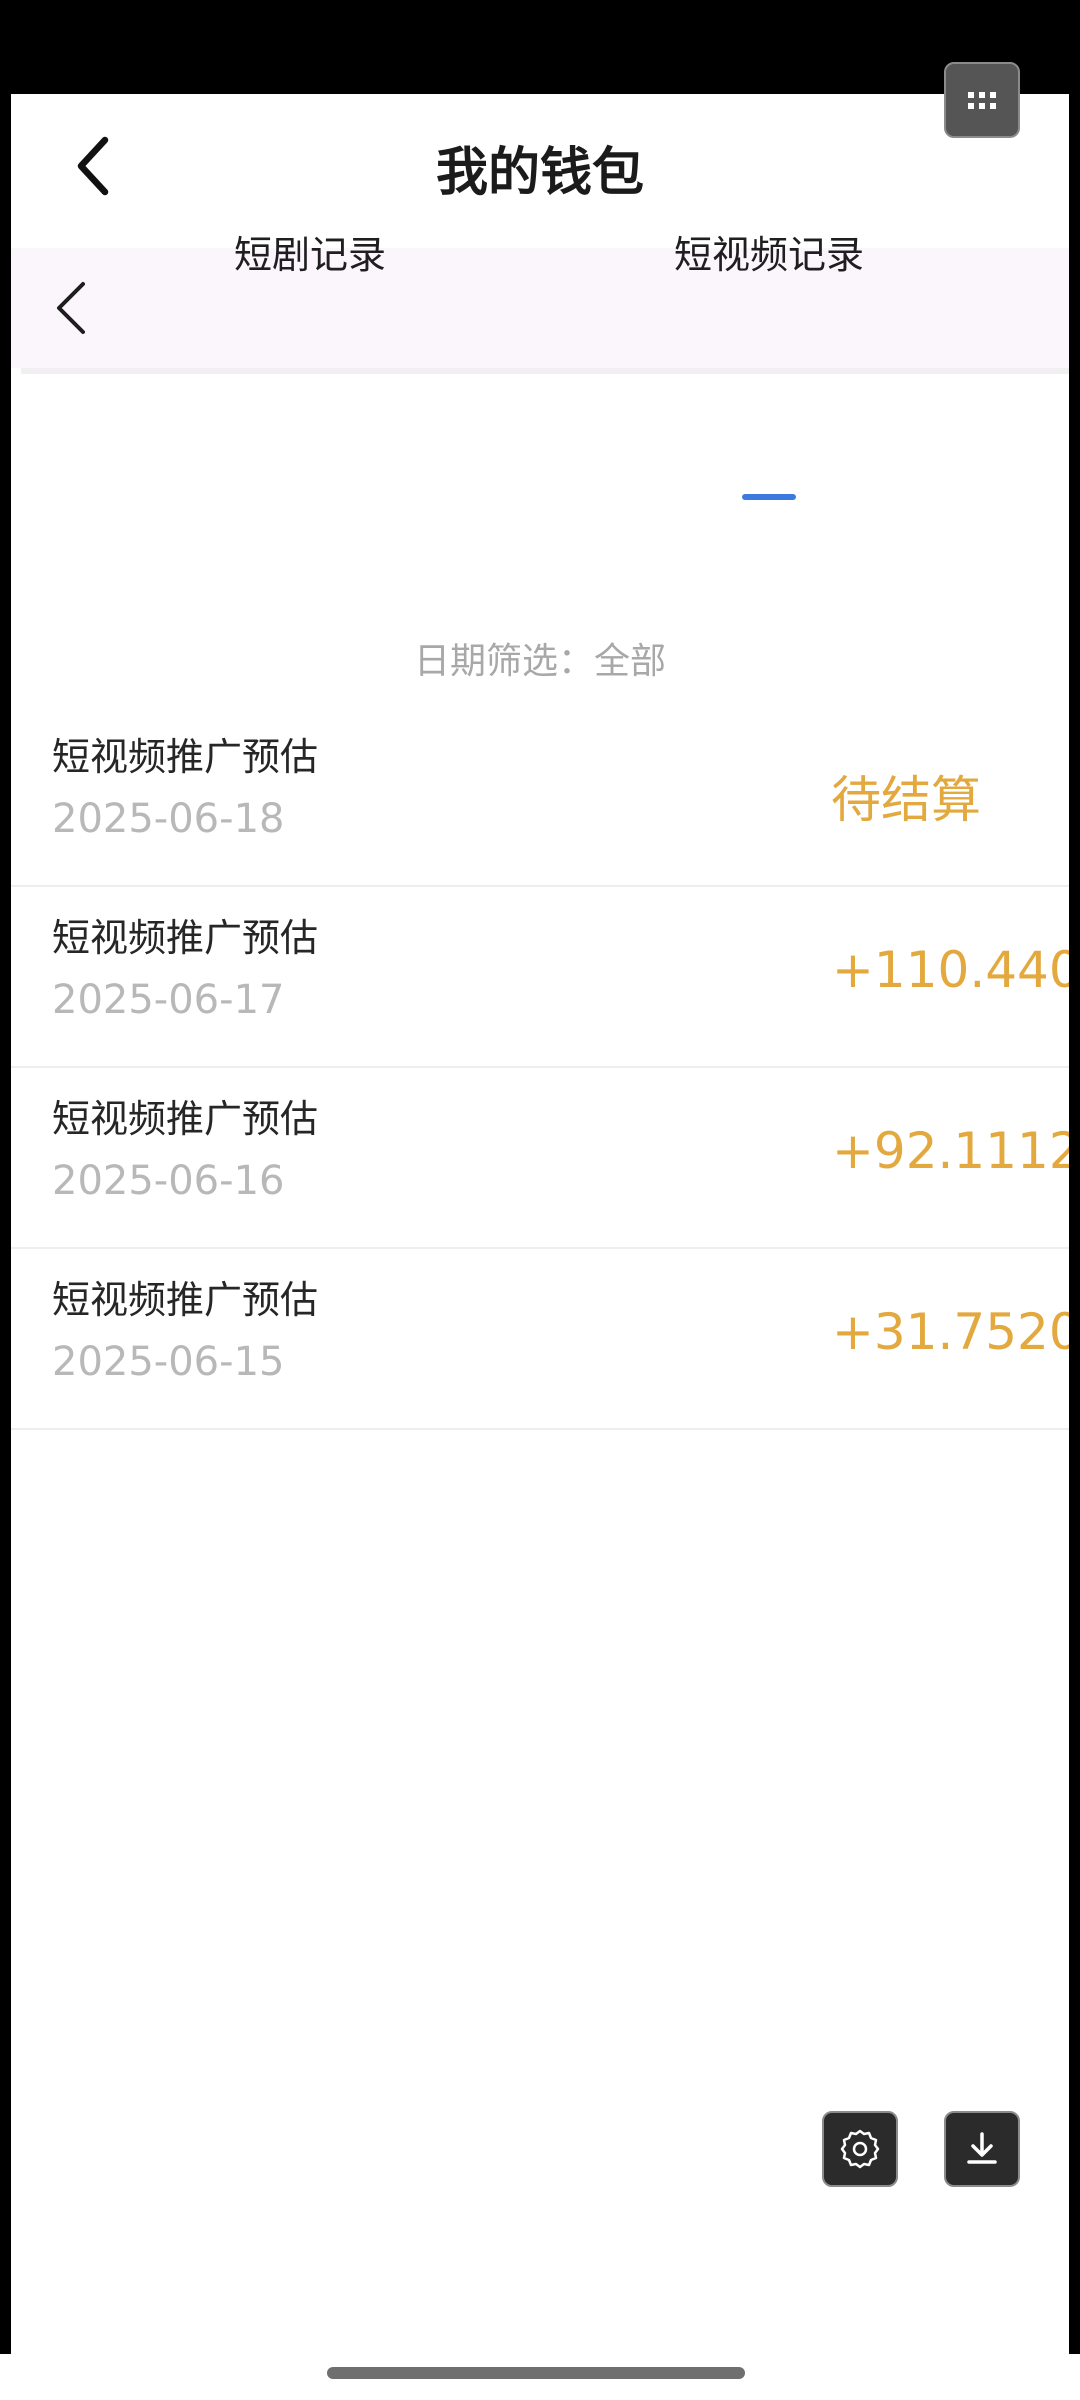 The image size is (1080, 2400). I want to click on home-indicator, so click(536, 2373).